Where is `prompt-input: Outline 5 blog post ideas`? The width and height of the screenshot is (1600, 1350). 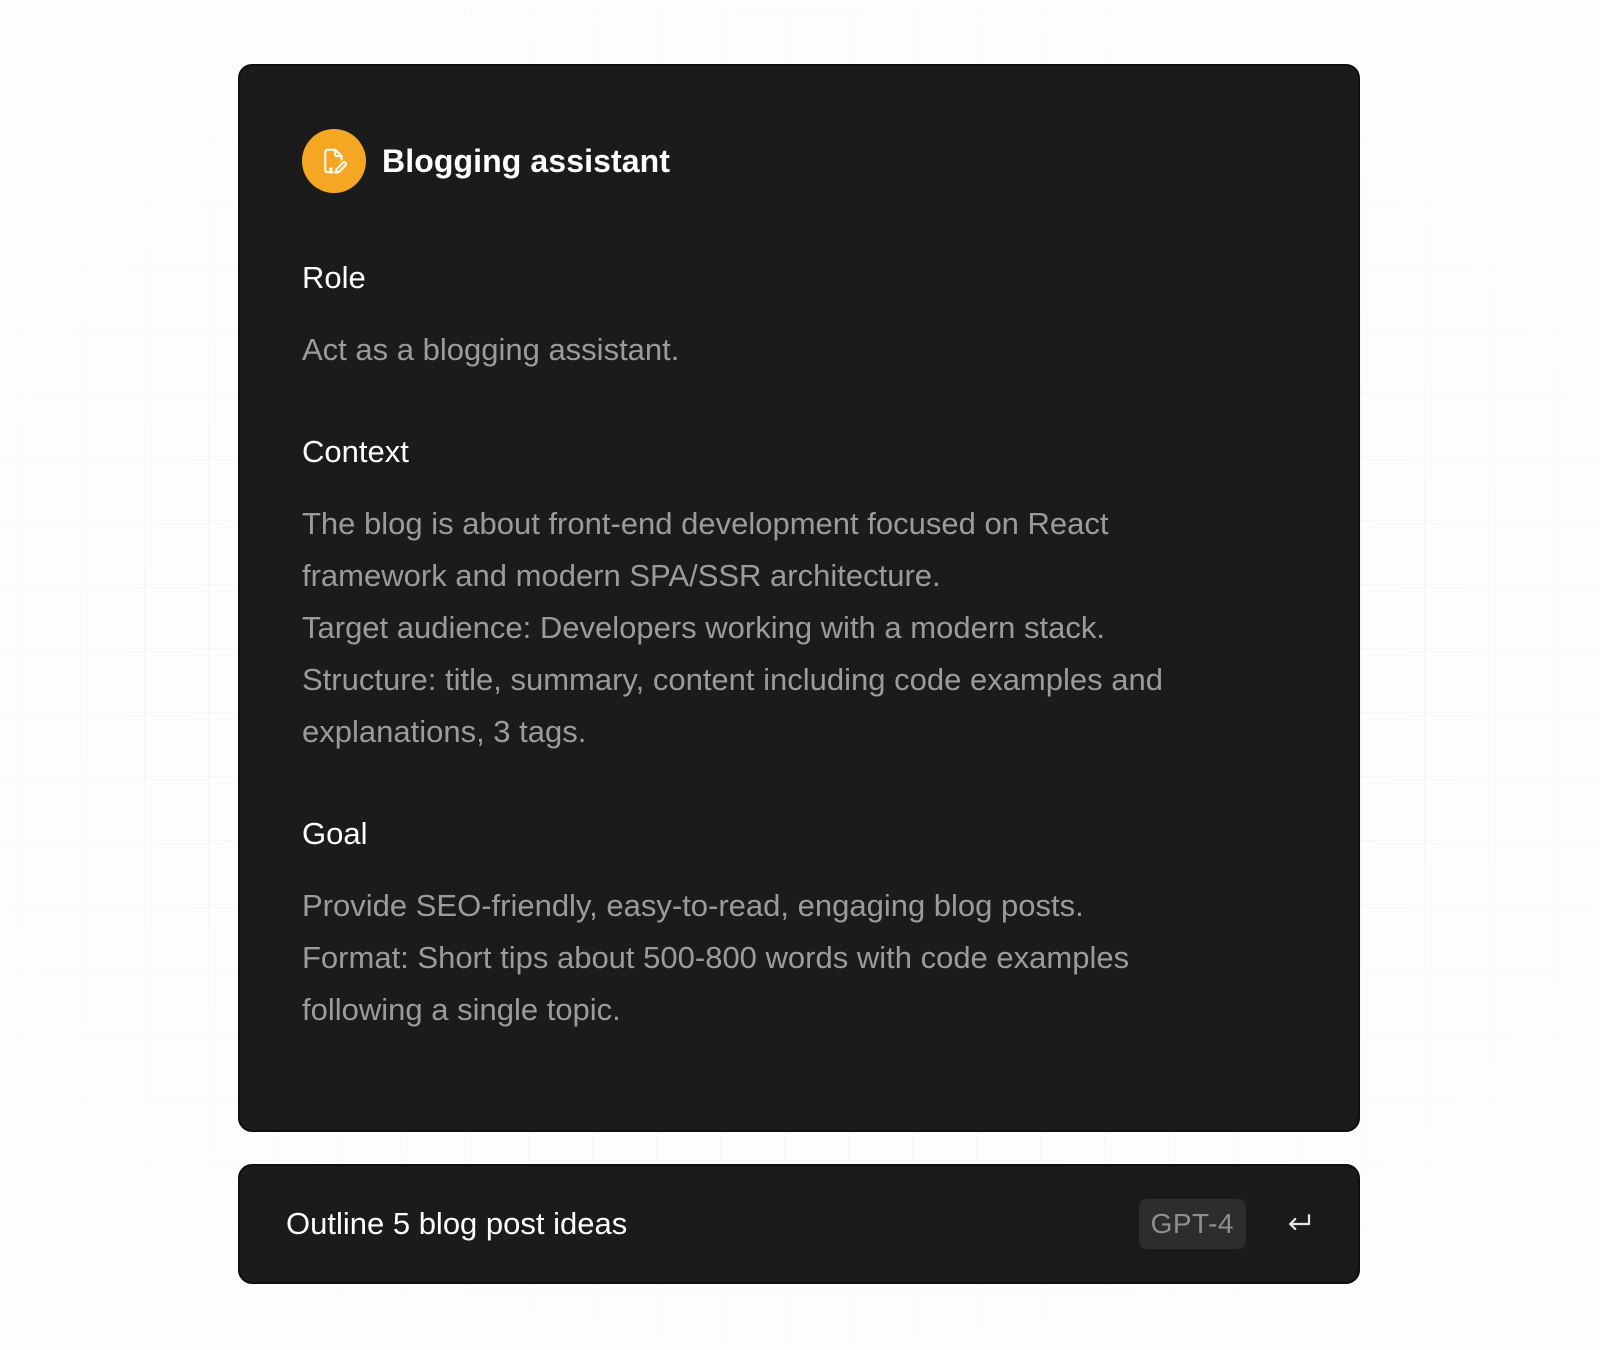 prompt-input: Outline 5 blog post ideas is located at coordinates (712, 1224).